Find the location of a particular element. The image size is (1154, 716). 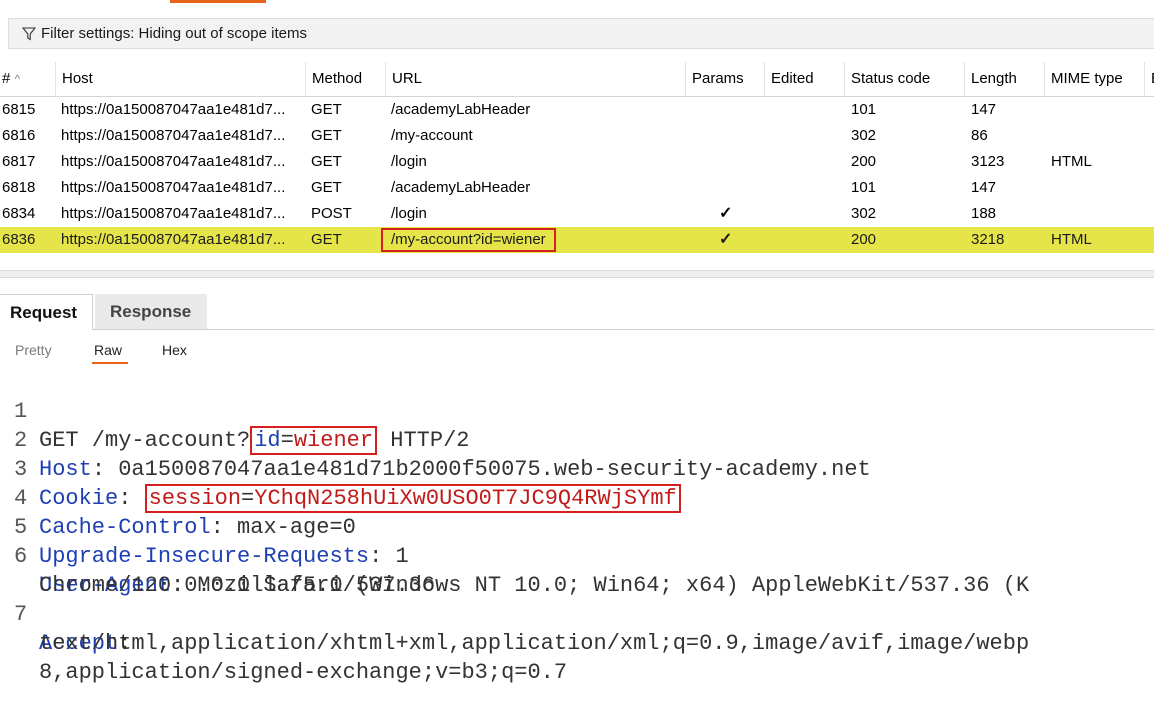

request-line-1: 1 GET /my-account? id=wiener HTTP/2 is located at coordinates (242, 427).